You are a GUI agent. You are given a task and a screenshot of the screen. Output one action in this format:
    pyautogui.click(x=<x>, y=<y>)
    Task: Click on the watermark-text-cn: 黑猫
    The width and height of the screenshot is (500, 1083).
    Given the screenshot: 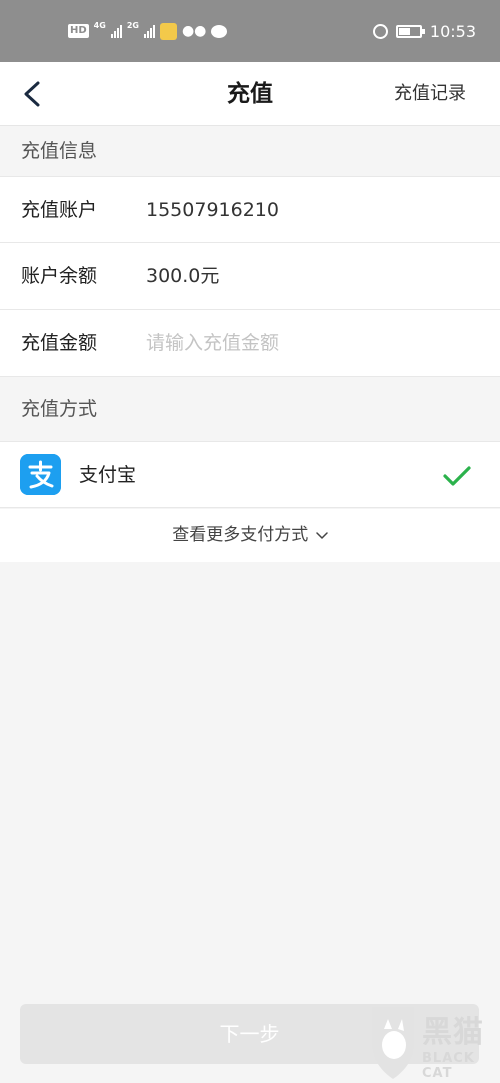 What is the action you would take?
    pyautogui.click(x=453, y=1032)
    